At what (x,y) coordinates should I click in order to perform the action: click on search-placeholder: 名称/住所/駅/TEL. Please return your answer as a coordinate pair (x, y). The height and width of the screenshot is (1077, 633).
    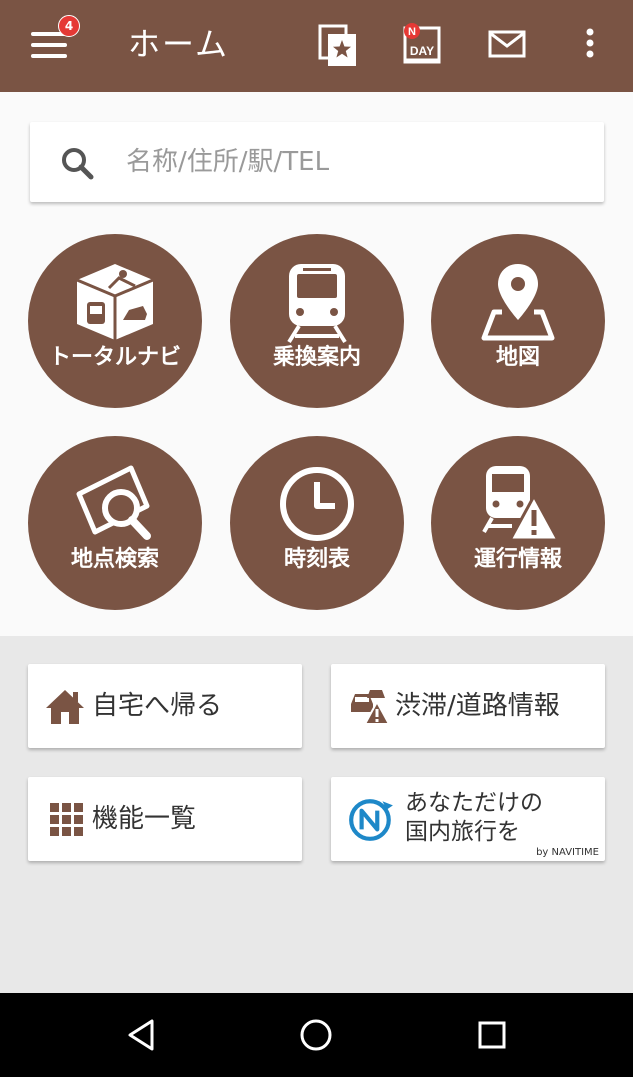
    Looking at the image, I should click on (228, 162).